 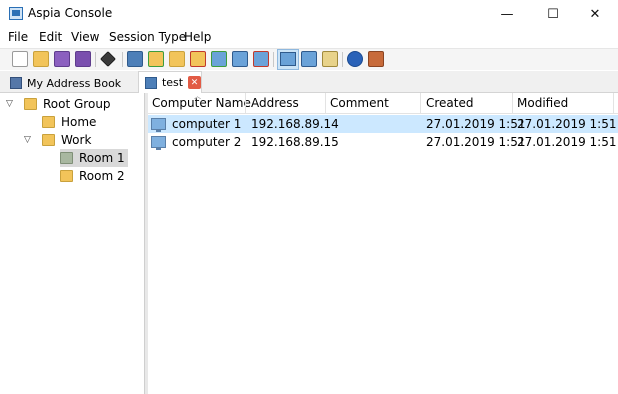 I want to click on toolbar, so click(x=309, y=59).